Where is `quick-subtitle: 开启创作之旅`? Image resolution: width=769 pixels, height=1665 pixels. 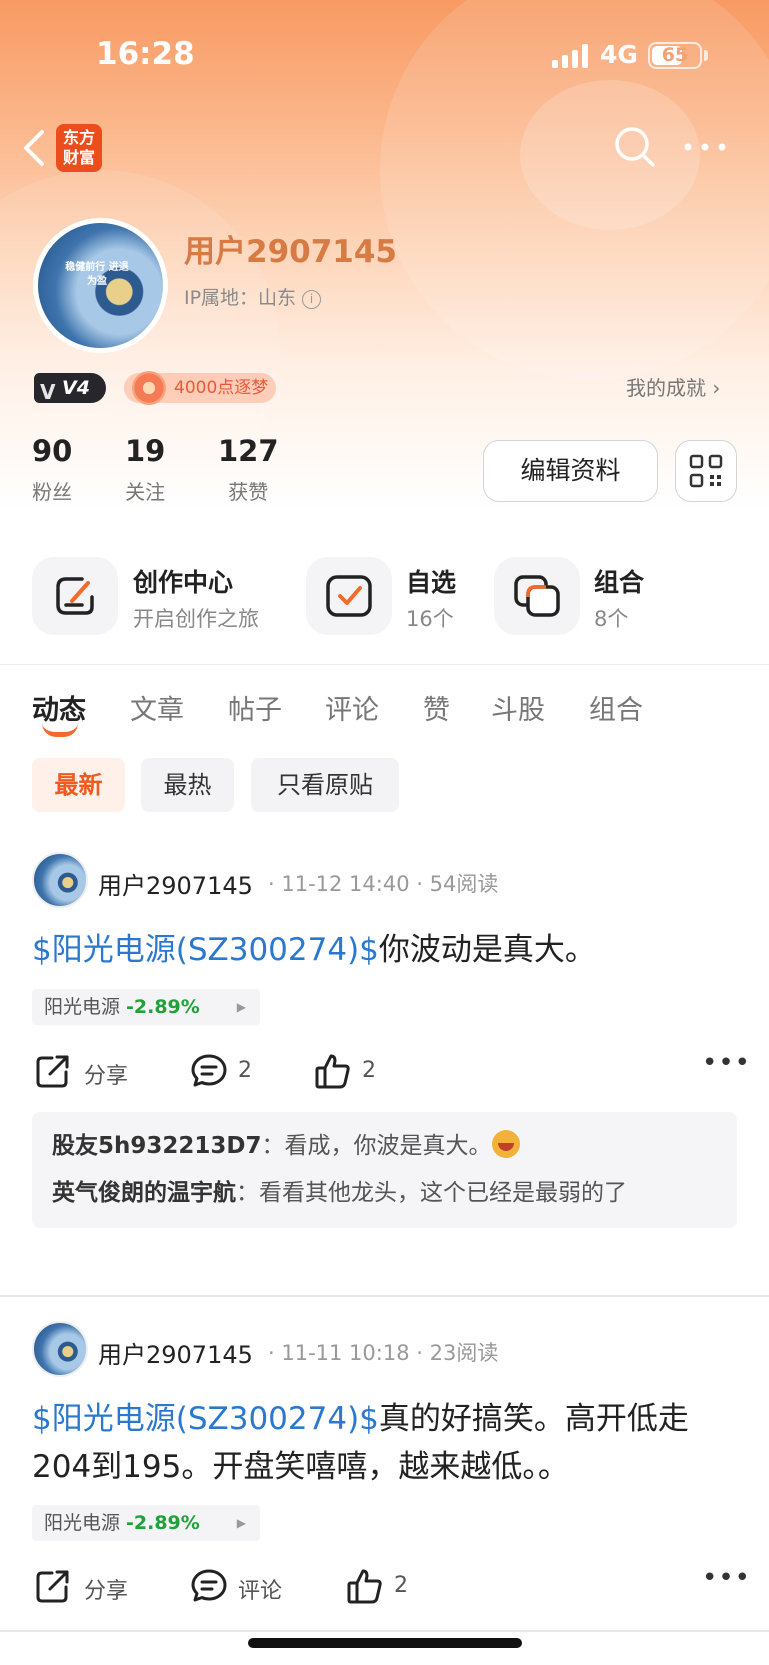
quick-subtitle: 开启创作之旅 is located at coordinates (196, 619).